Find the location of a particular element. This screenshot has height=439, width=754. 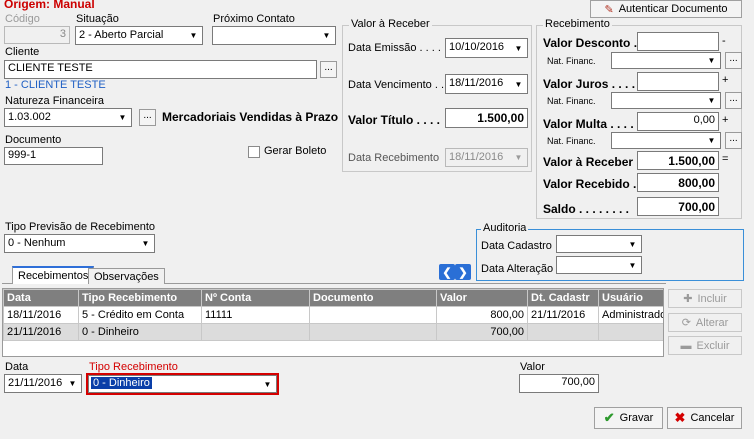

edit-tipo-select: 0 - Dinheiro ▼ is located at coordinates (182, 384).